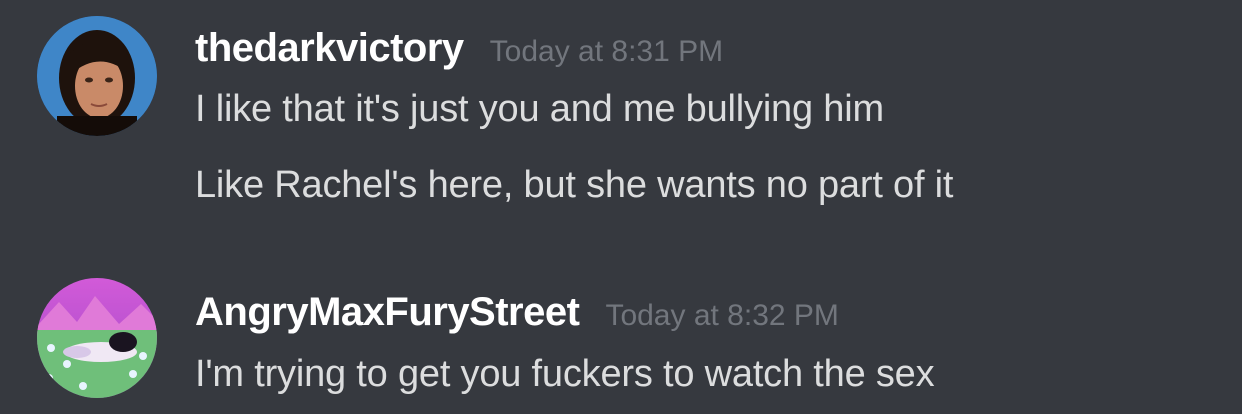 The height and width of the screenshot is (414, 1242). Describe the element at coordinates (329, 48) in the screenshot. I see `username: thedarkvictory` at that location.